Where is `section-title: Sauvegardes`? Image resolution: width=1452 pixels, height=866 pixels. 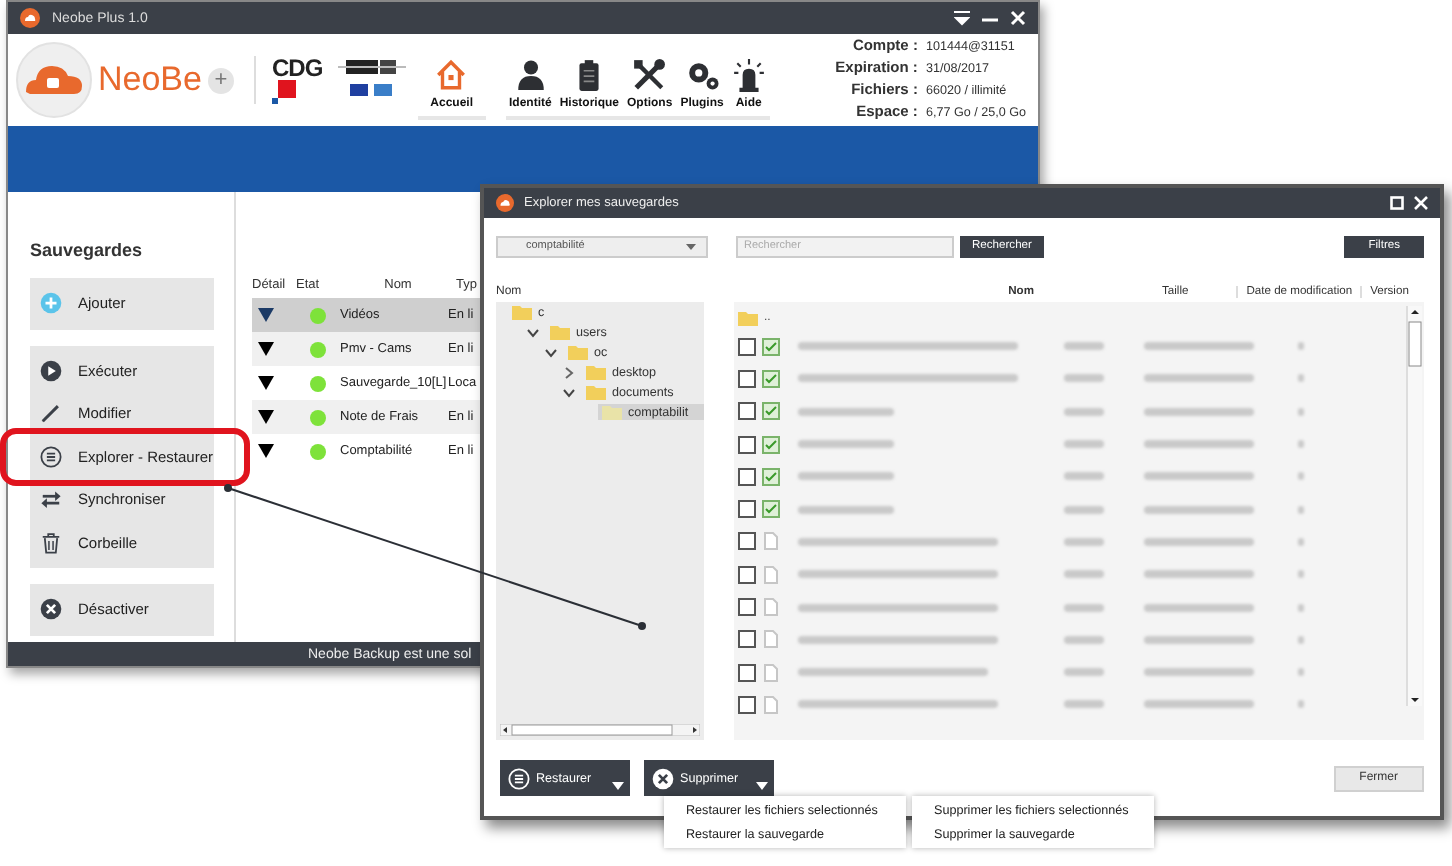
section-title: Sauvegardes is located at coordinates (86, 250).